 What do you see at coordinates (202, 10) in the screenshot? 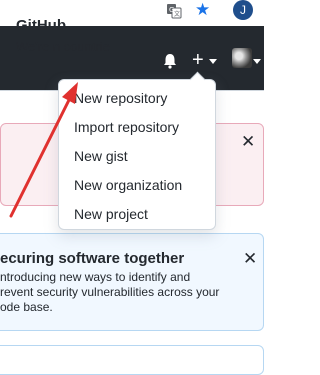
I see `star-icon: ★` at bounding box center [202, 10].